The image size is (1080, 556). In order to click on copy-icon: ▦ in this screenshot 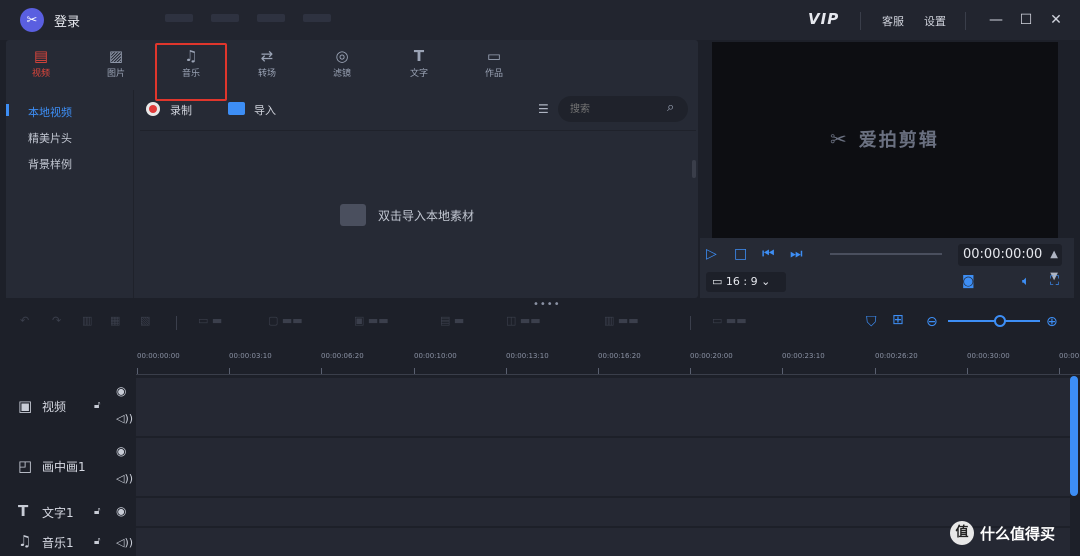, I will do `click(115, 320)`.